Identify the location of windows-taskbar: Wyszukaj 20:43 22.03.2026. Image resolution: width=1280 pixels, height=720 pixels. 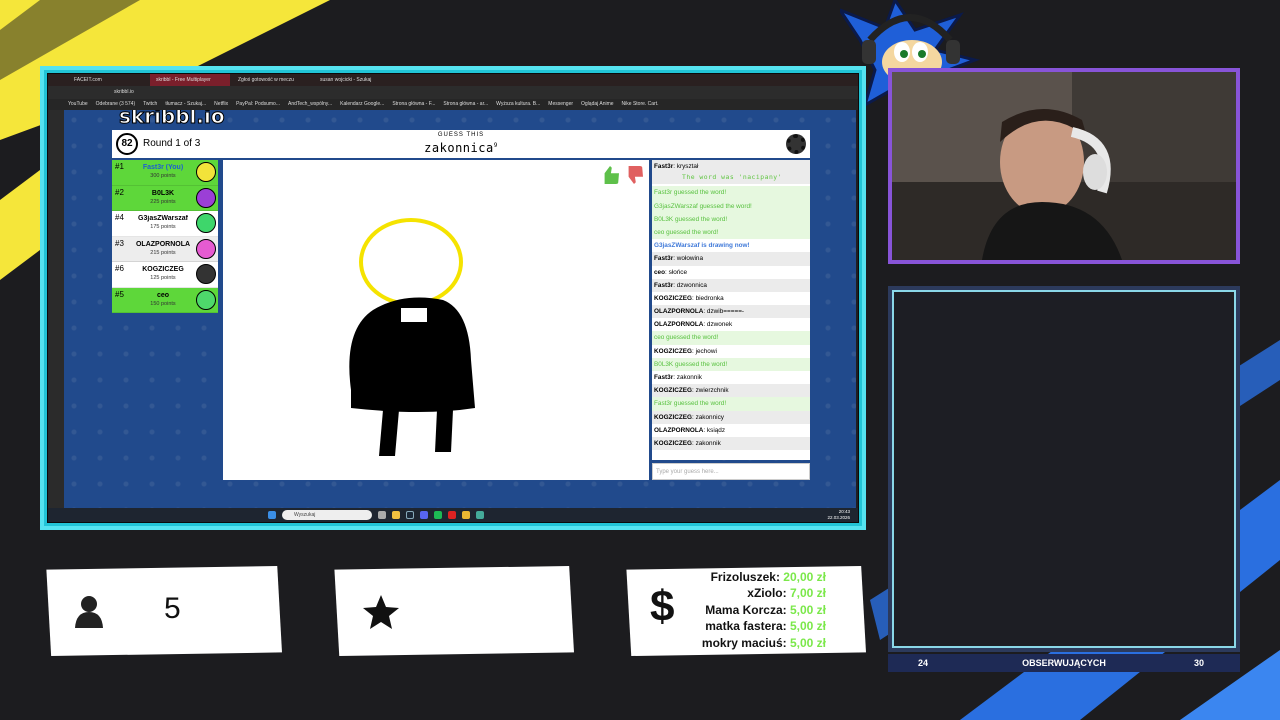
(453, 515).